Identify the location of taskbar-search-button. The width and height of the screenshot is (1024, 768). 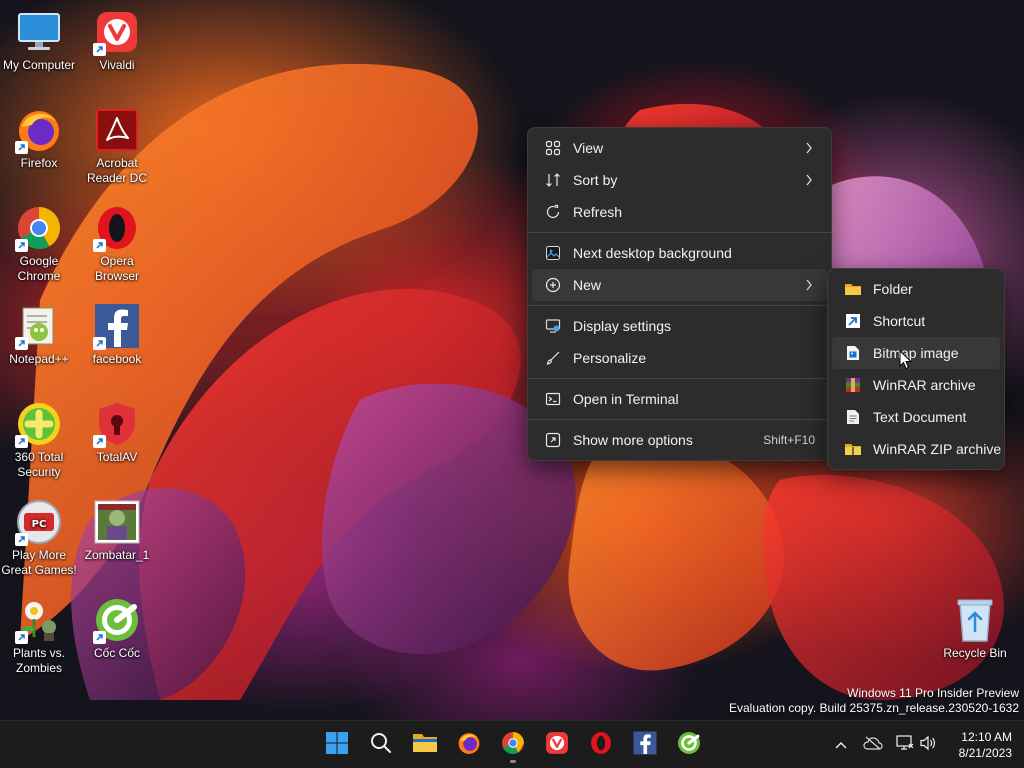
(381, 745).